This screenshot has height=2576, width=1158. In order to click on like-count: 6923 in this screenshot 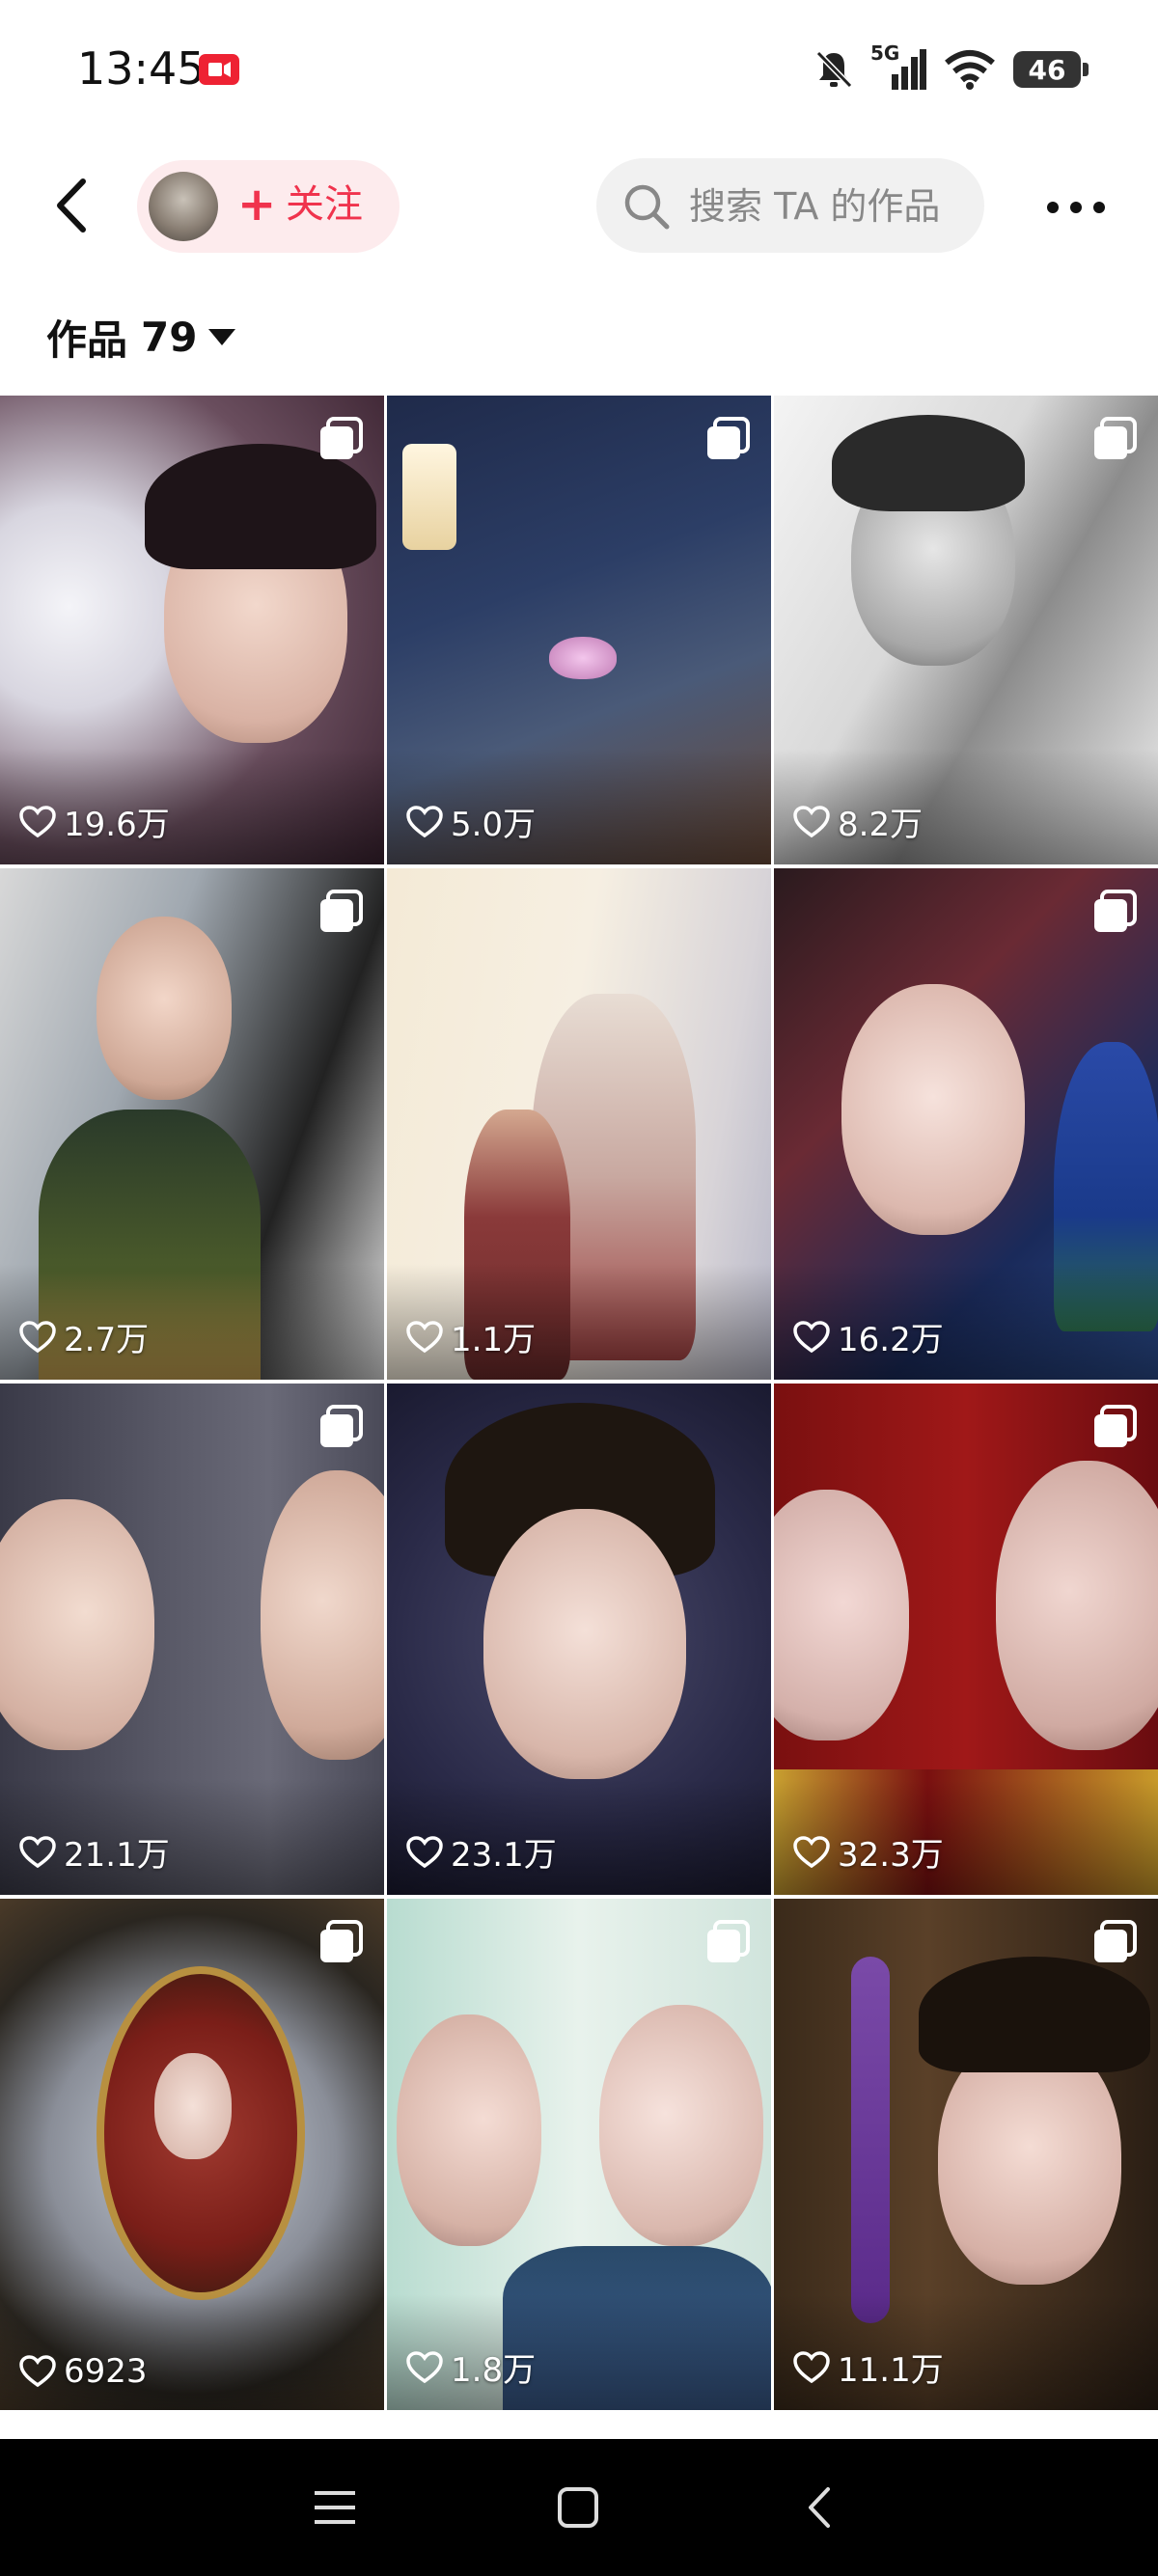, I will do `click(83, 2371)`.